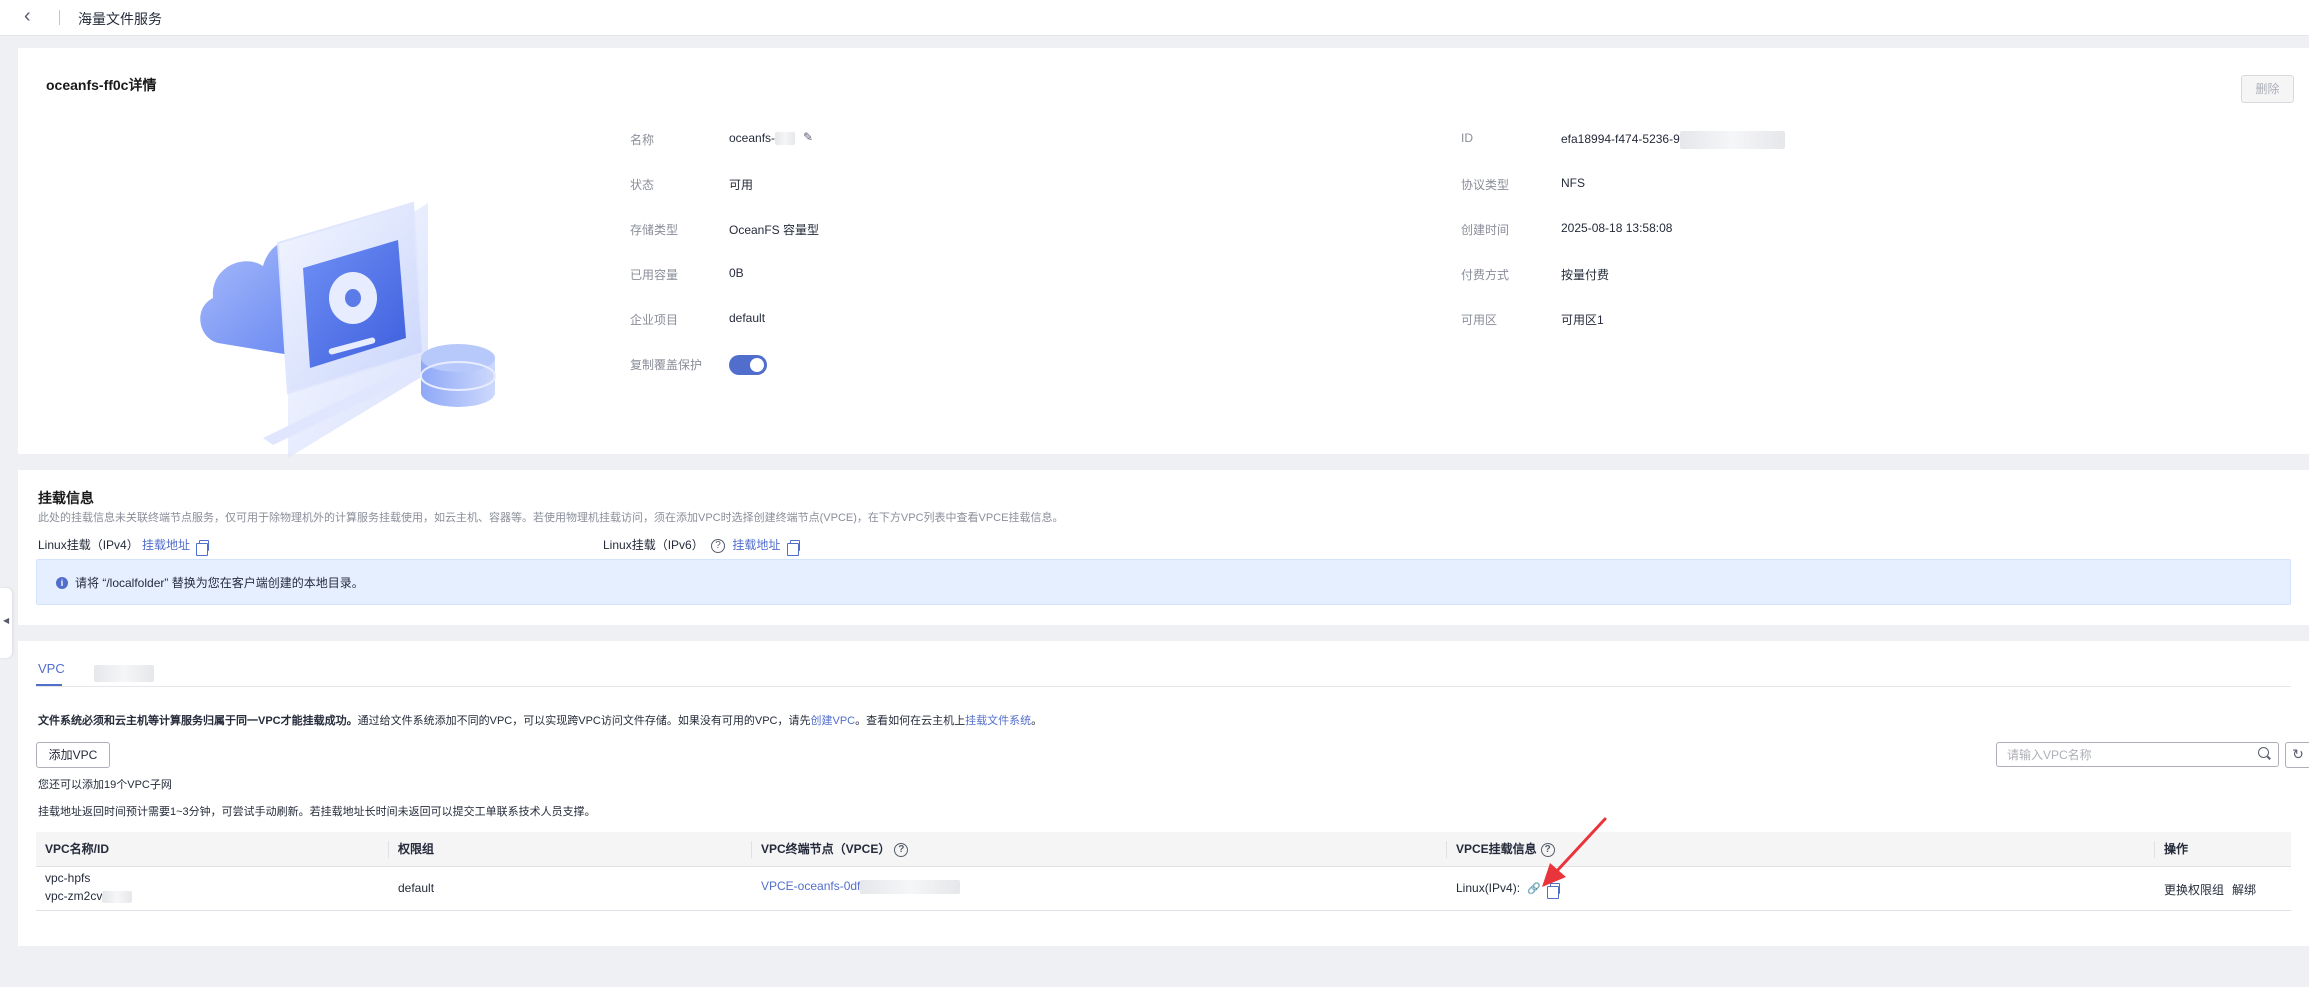  What do you see at coordinates (1163, 582) in the screenshot?
I see `info-banner` at bounding box center [1163, 582].